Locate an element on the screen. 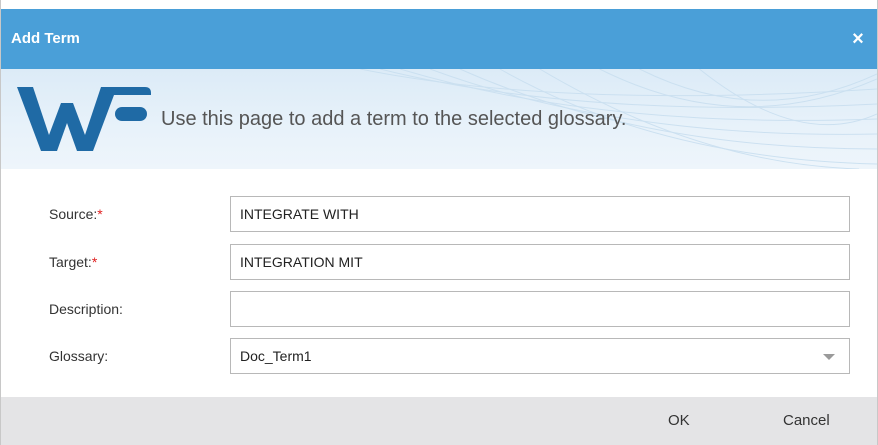 The height and width of the screenshot is (445, 878). glossary-row: Glossary: Doc_Term1 is located at coordinates (439, 356).